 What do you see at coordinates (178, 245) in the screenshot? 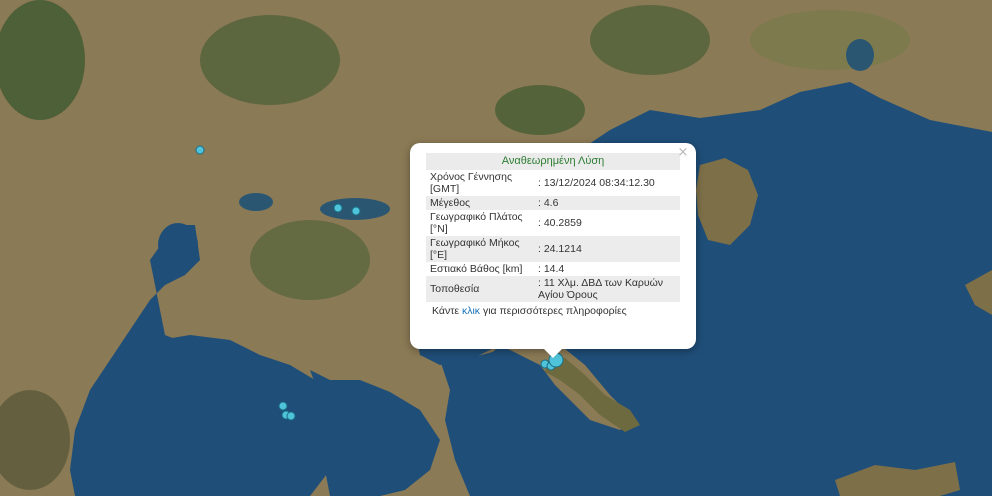
I see `thermaic-inlet` at bounding box center [178, 245].